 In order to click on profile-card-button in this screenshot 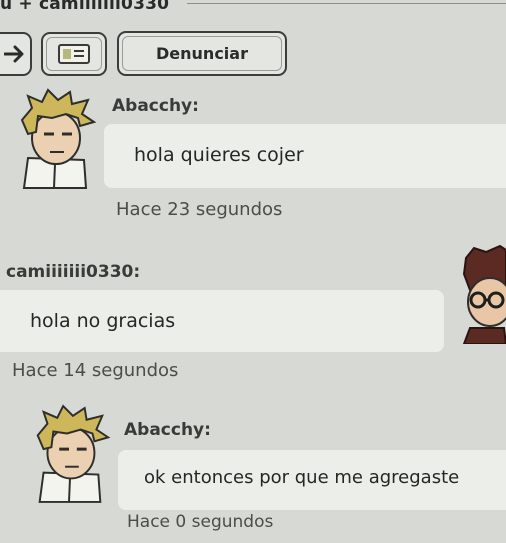, I will do `click(74, 54)`.